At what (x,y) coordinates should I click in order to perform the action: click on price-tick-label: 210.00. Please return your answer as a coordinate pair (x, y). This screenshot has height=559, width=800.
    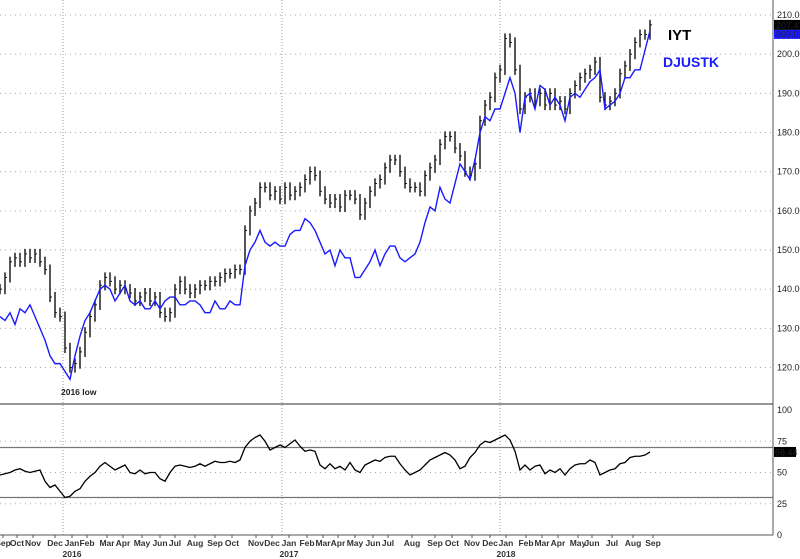
    Looking at the image, I should click on (788, 15).